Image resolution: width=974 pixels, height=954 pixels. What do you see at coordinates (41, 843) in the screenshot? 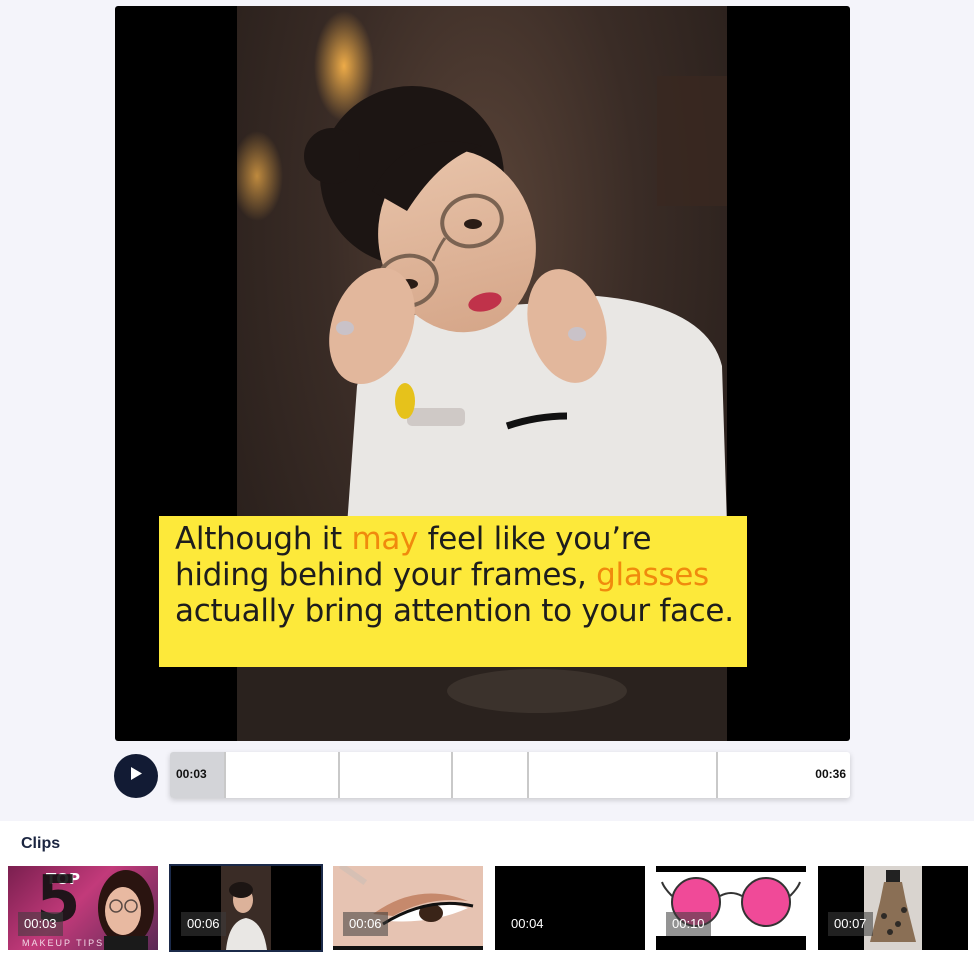
I see `clips-heading: Clips` at bounding box center [41, 843].